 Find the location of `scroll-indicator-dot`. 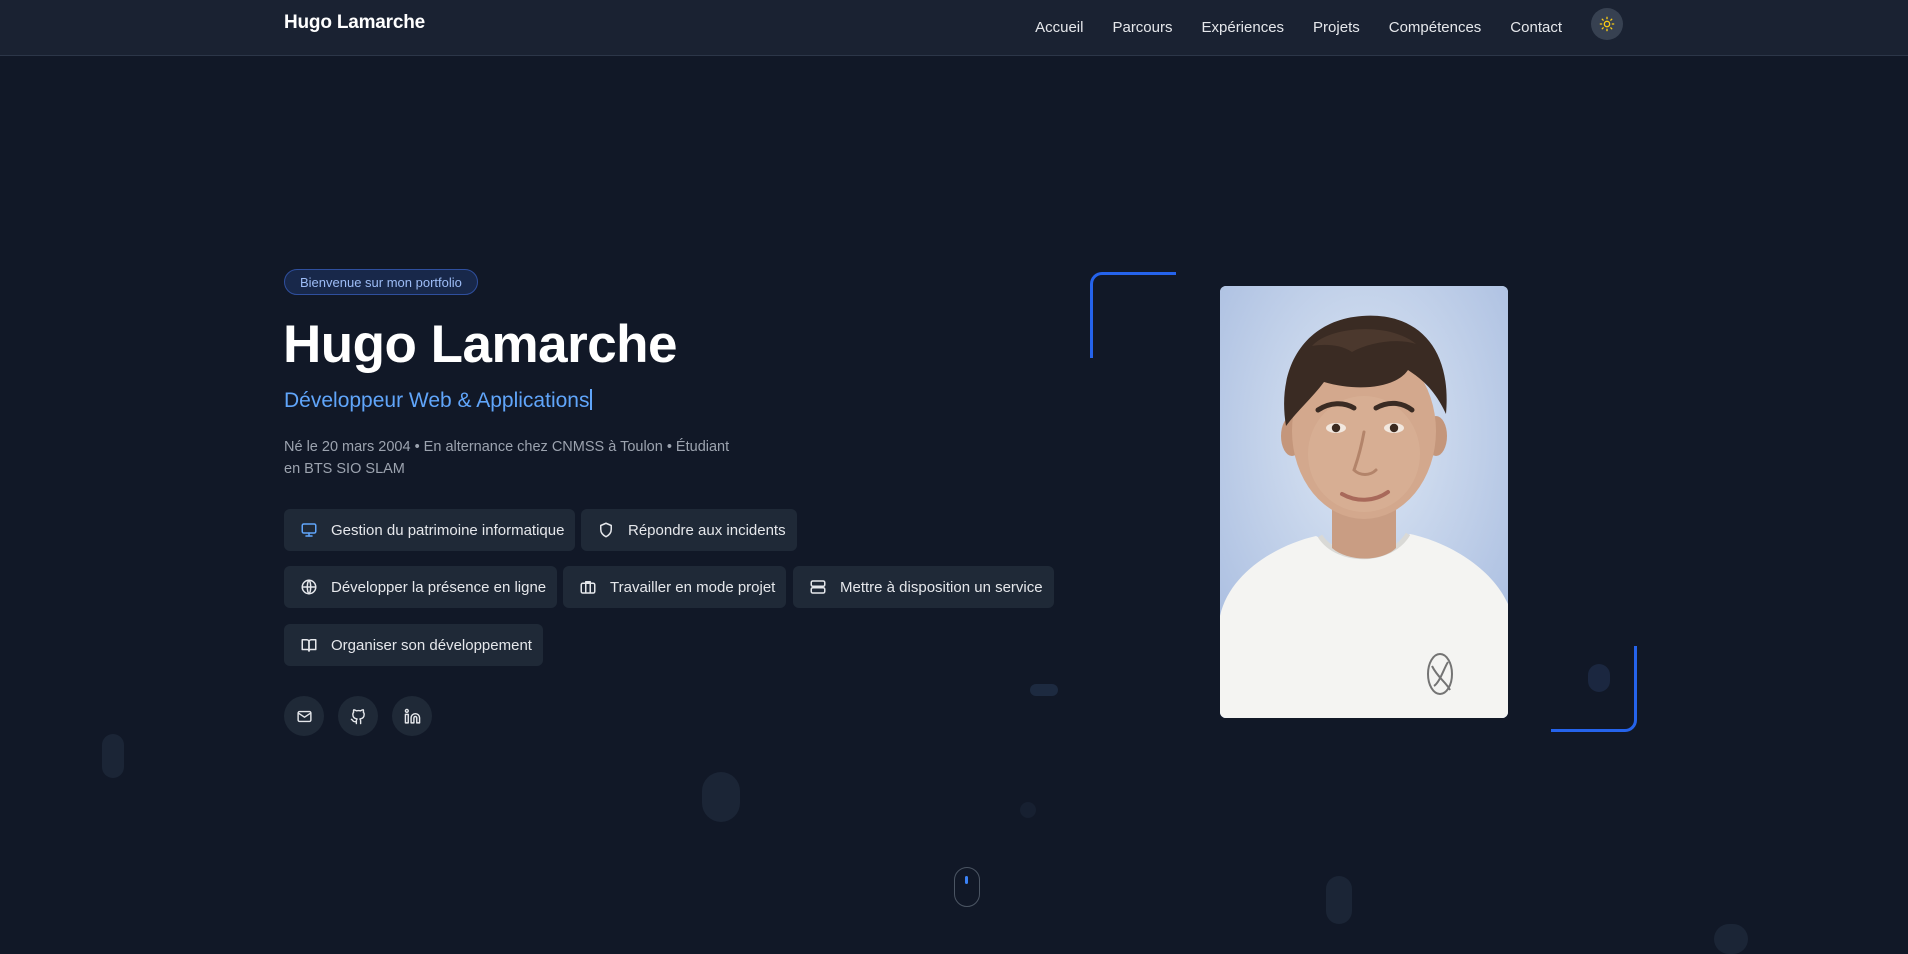

scroll-indicator-dot is located at coordinates (966, 880).